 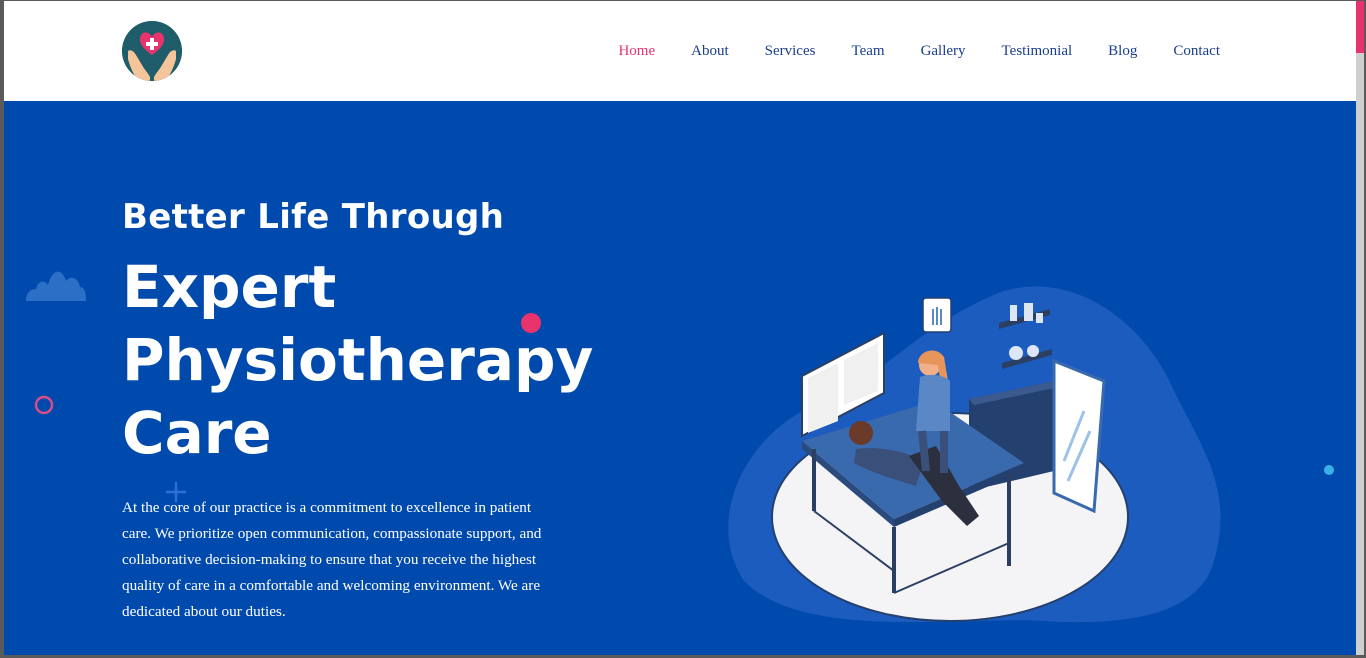 What do you see at coordinates (710, 51) in the screenshot?
I see `nav-item-about: About` at bounding box center [710, 51].